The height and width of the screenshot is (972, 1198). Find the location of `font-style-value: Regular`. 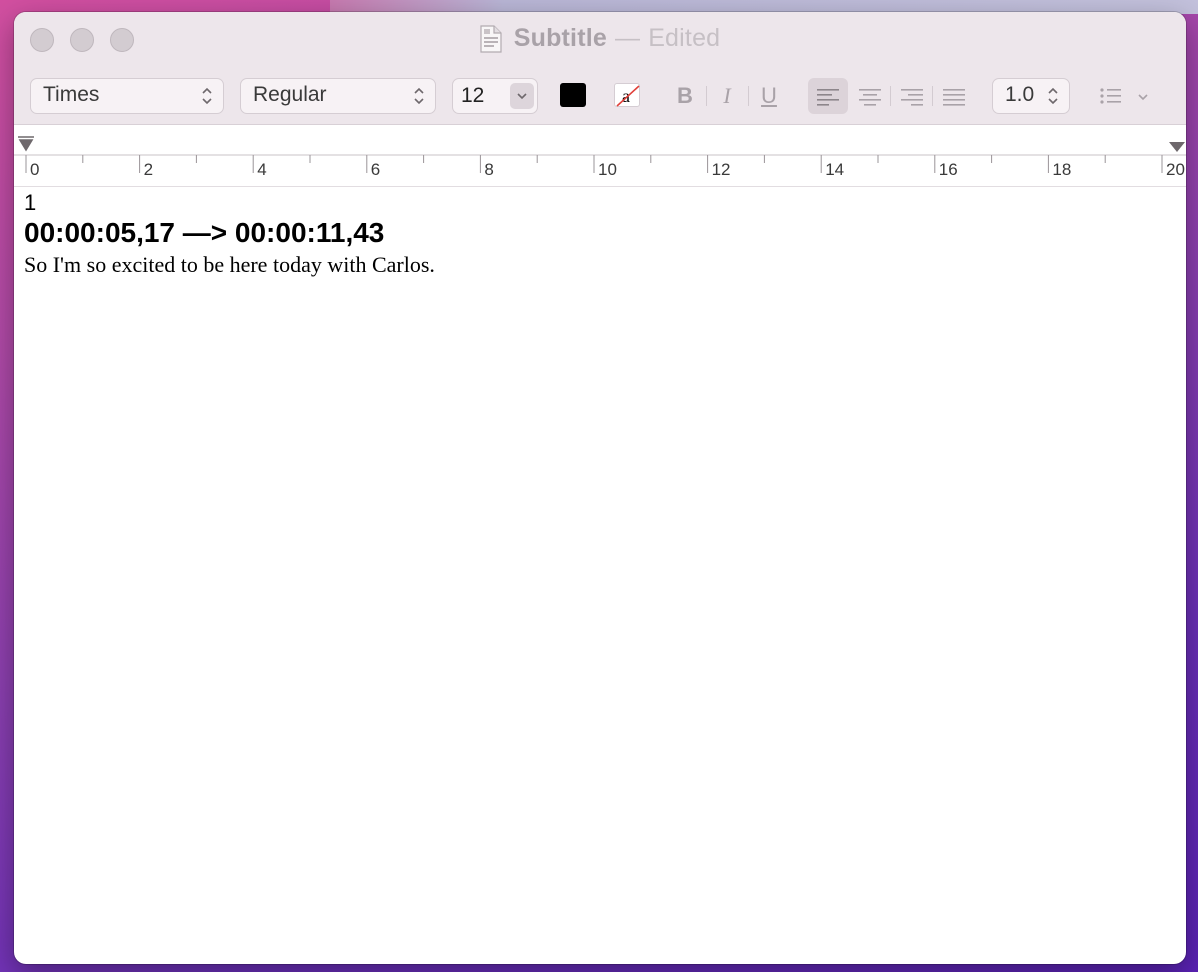

font-style-value: Regular is located at coordinates (290, 94).